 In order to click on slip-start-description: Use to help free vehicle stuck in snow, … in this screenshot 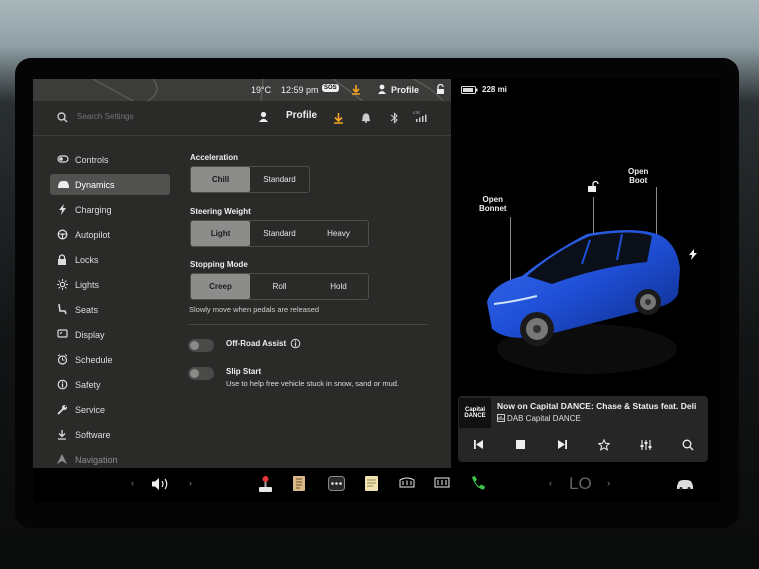, I will do `click(313, 383)`.